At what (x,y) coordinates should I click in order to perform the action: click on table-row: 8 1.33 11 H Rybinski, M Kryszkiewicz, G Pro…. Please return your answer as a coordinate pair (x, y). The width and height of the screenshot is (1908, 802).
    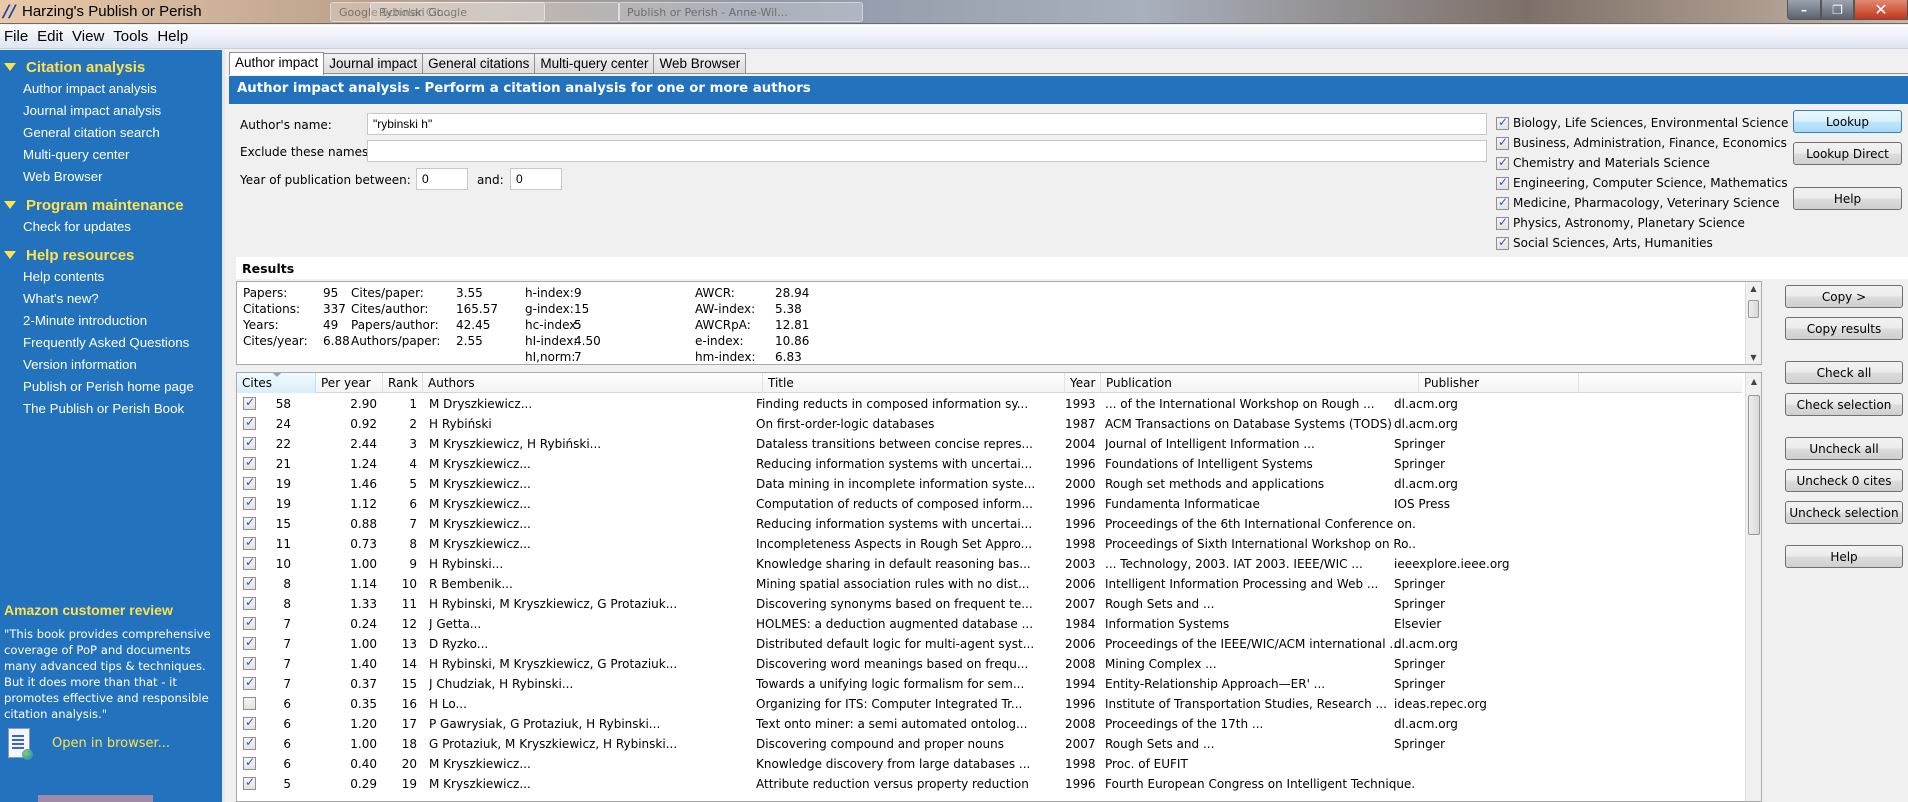
    Looking at the image, I should click on (989, 604).